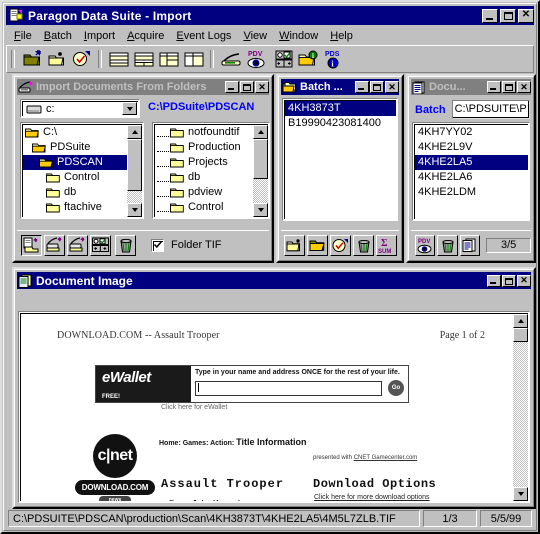 The width and height of the screenshot is (540, 534). Describe the element at coordinates (75, 207) in the screenshot. I see `folder-tree-item: ftachive` at that location.